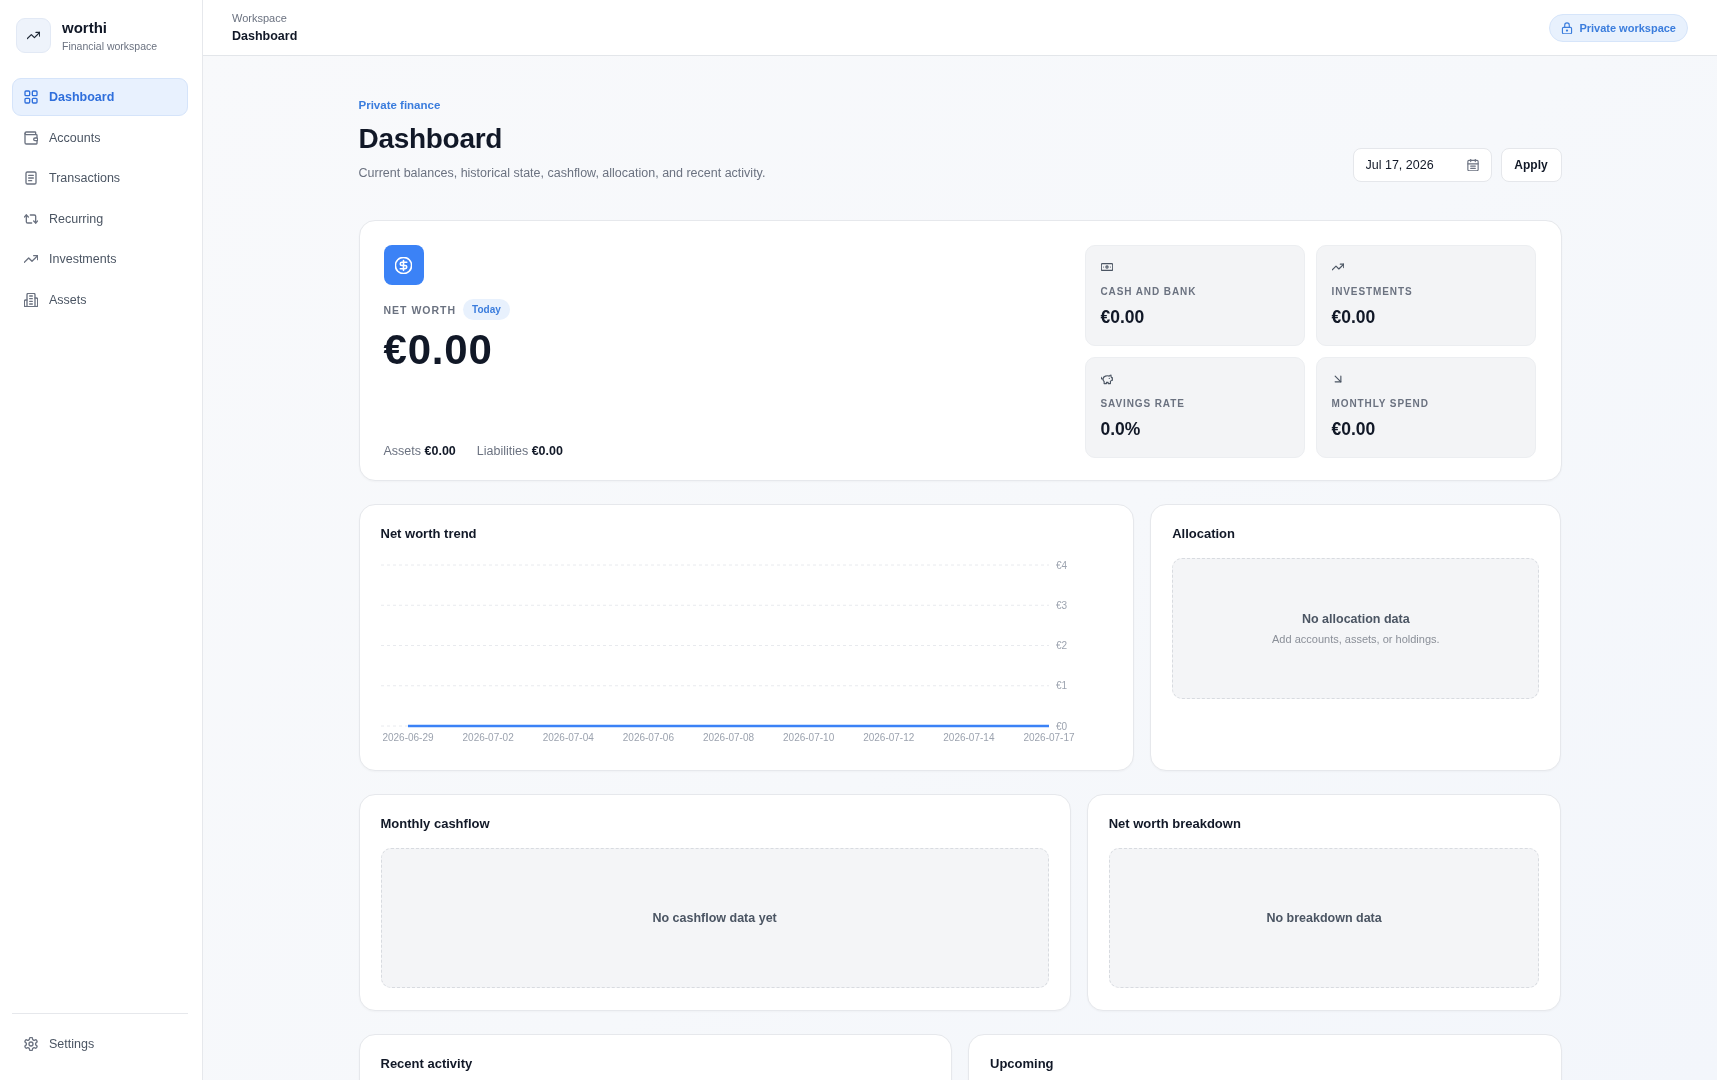 The height and width of the screenshot is (1080, 1717). What do you see at coordinates (100, 299) in the screenshot?
I see `nav-item: Assets` at bounding box center [100, 299].